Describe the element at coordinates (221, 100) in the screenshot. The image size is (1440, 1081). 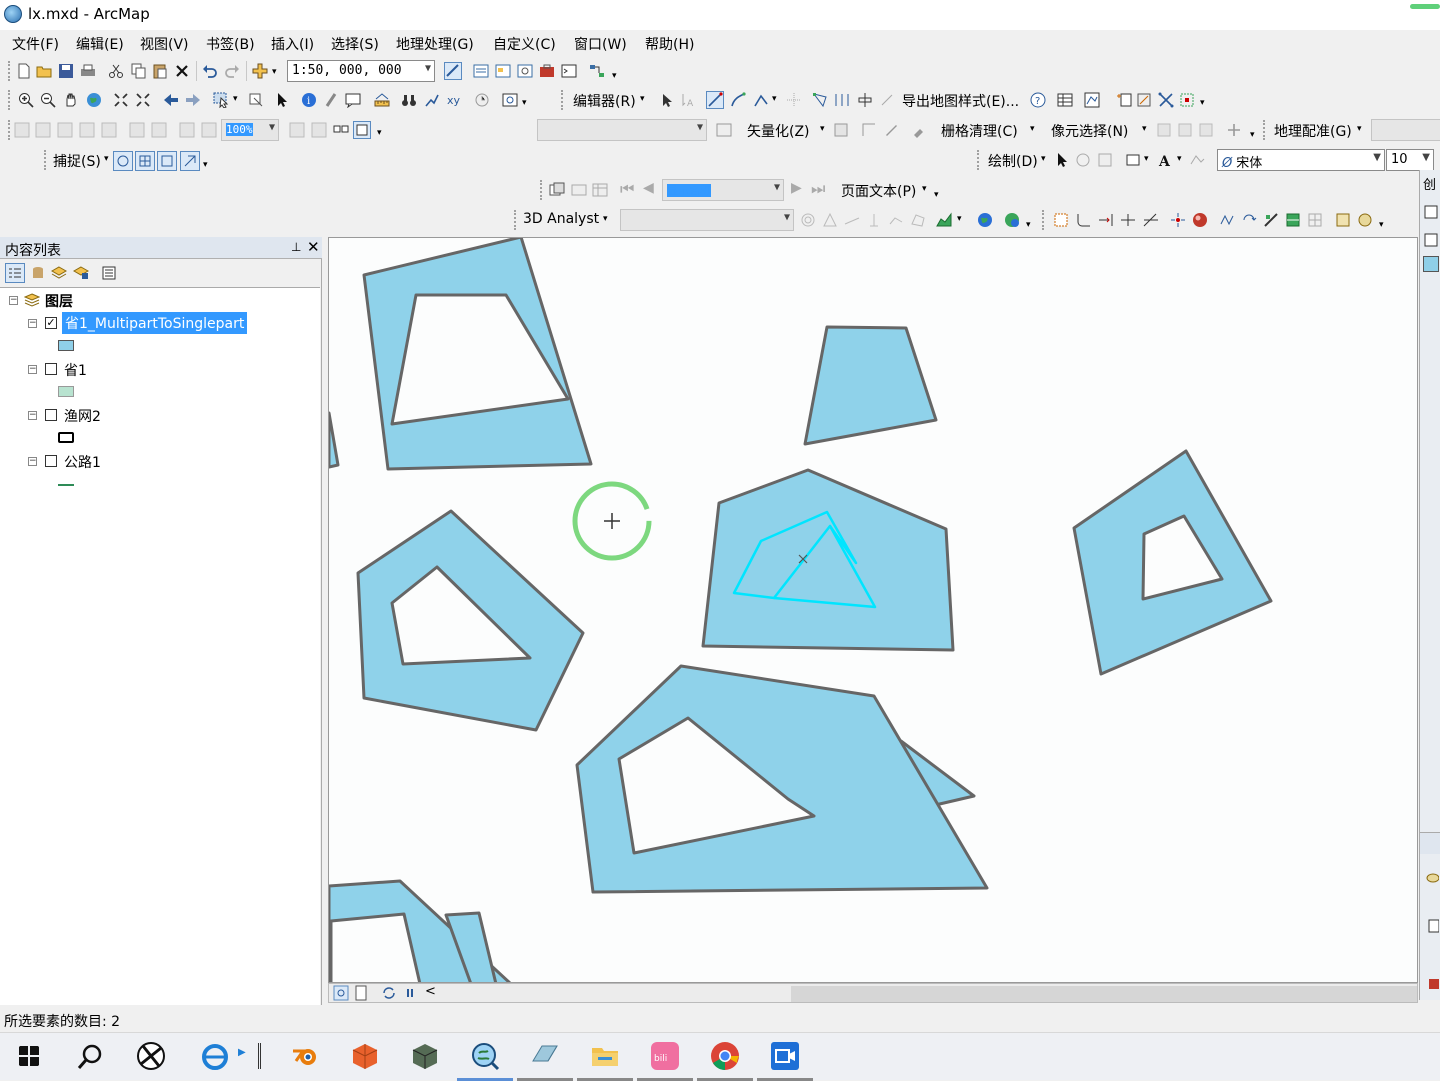
I see `select-features-icon` at that location.